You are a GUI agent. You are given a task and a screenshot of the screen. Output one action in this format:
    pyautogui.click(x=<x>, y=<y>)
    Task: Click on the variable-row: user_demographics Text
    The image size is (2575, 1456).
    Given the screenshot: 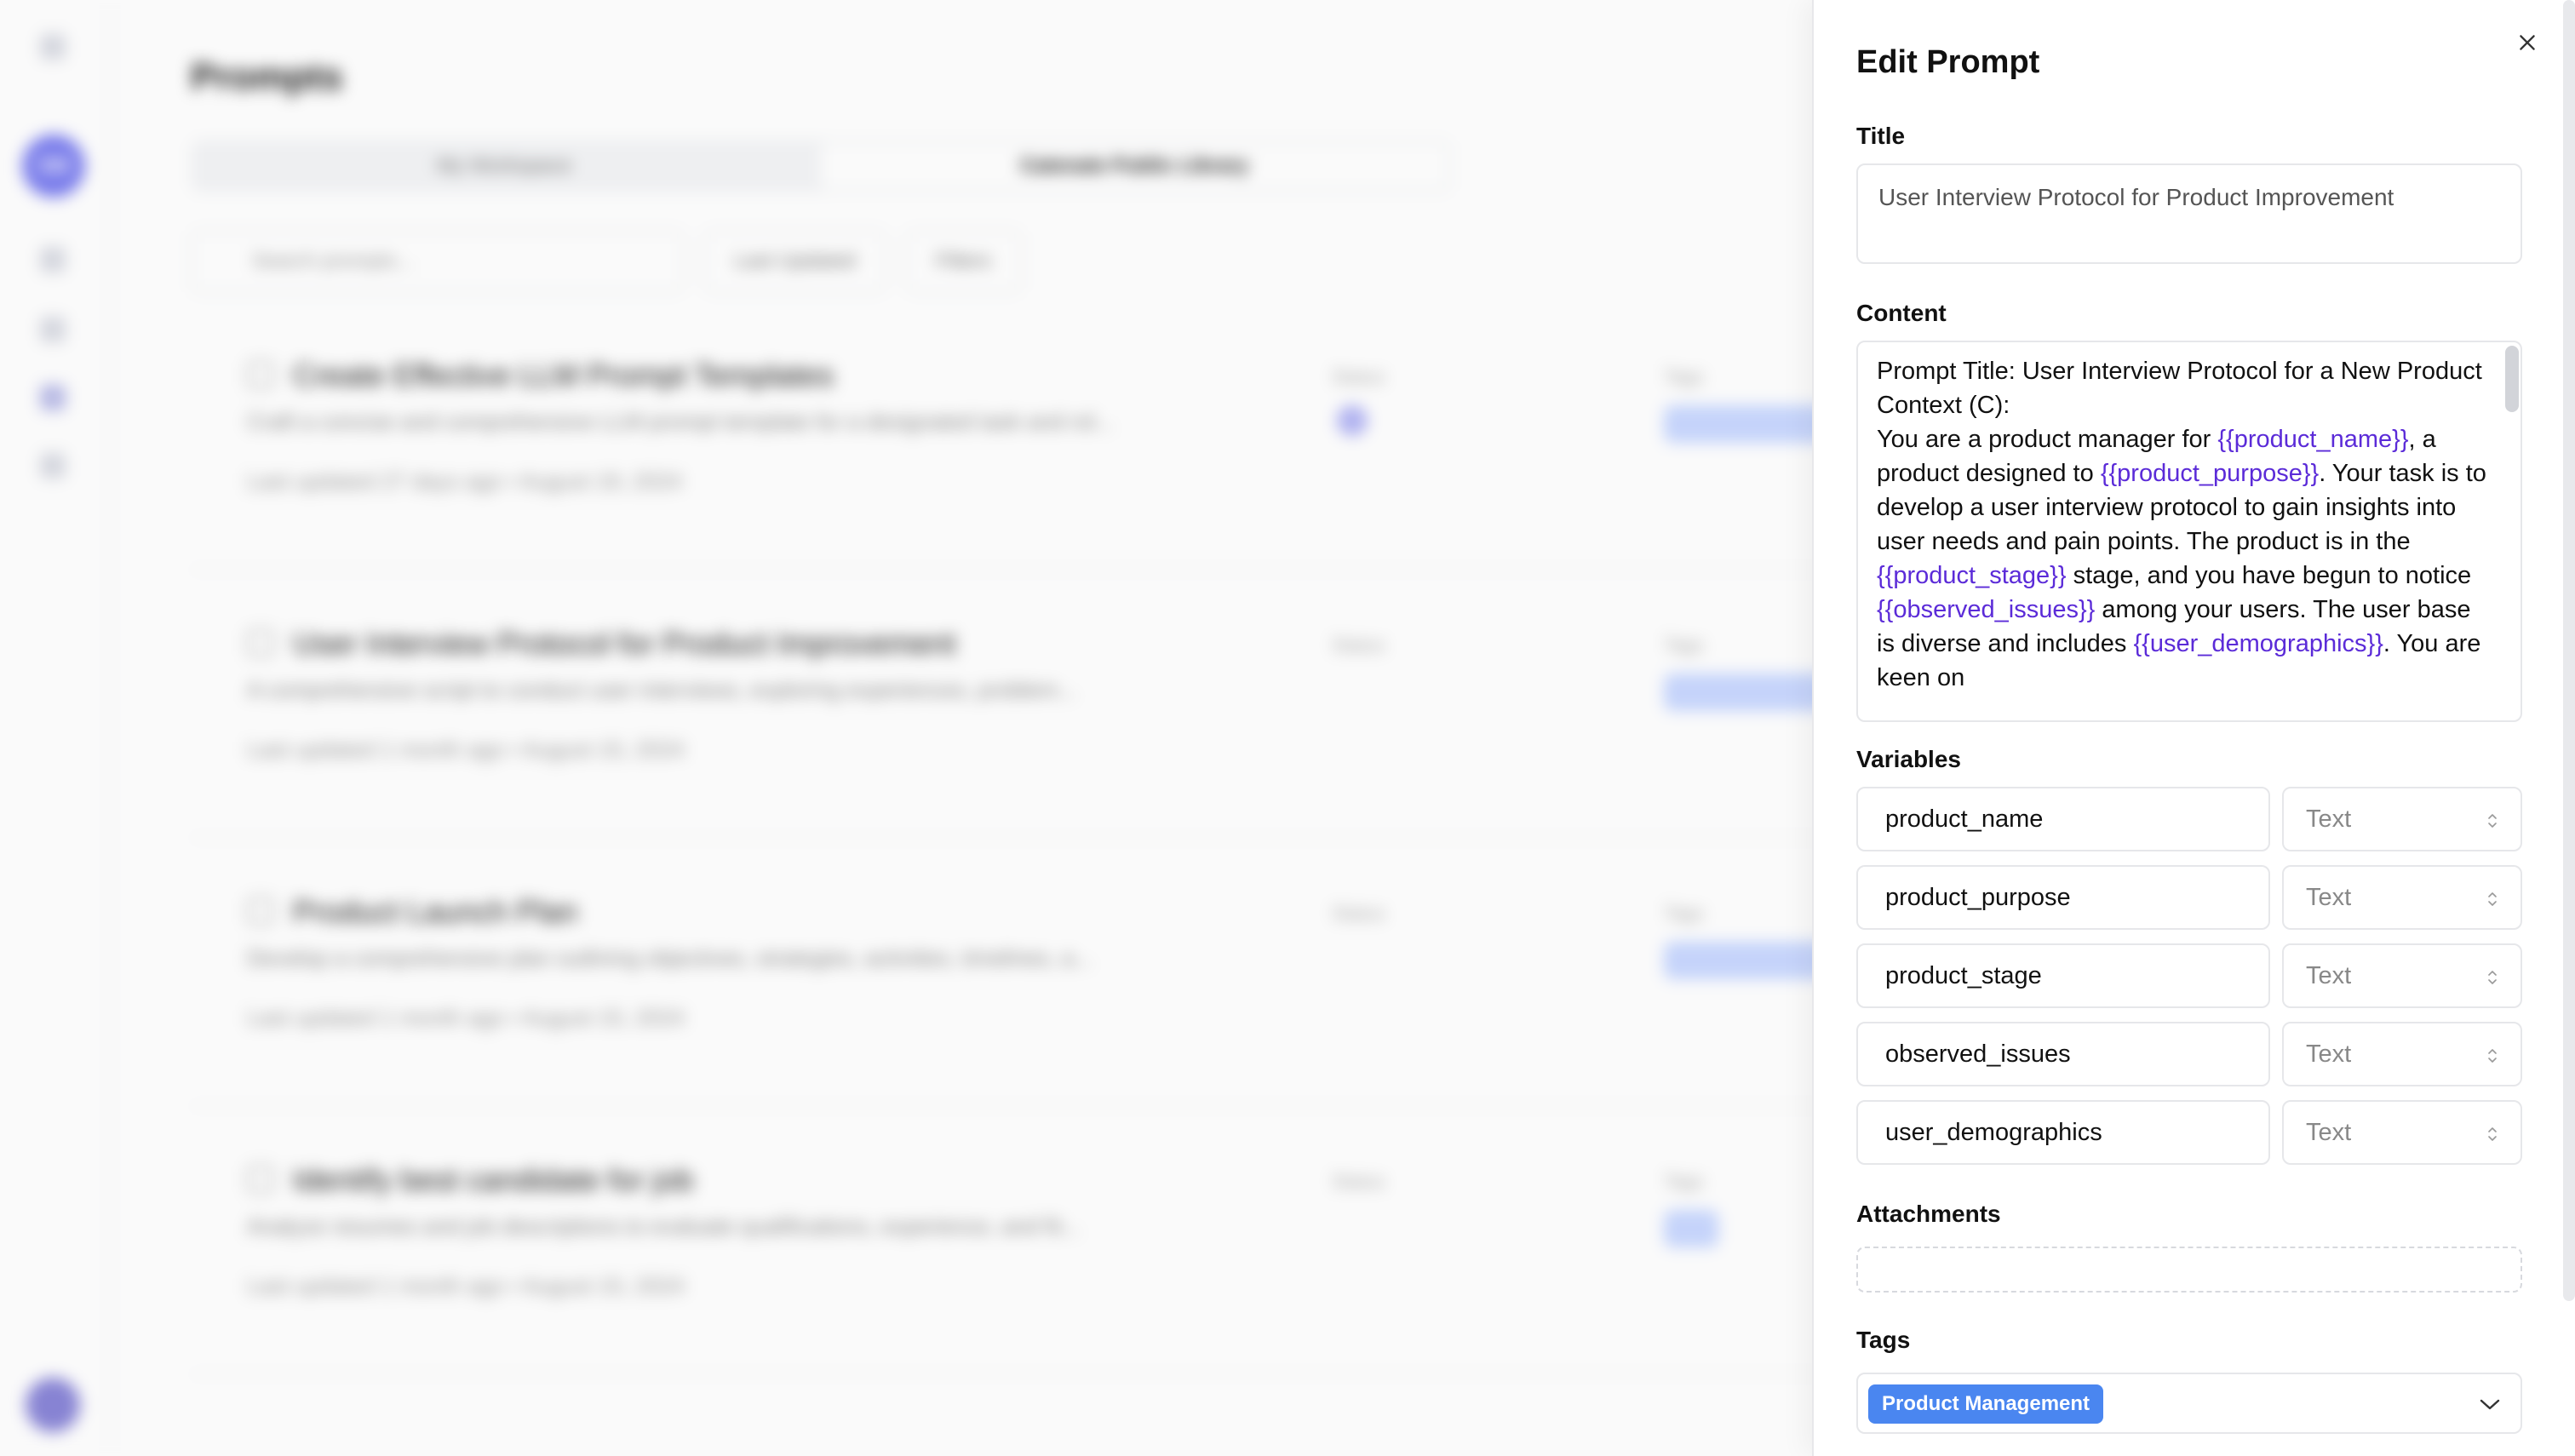 What is the action you would take?
    pyautogui.click(x=2189, y=1132)
    